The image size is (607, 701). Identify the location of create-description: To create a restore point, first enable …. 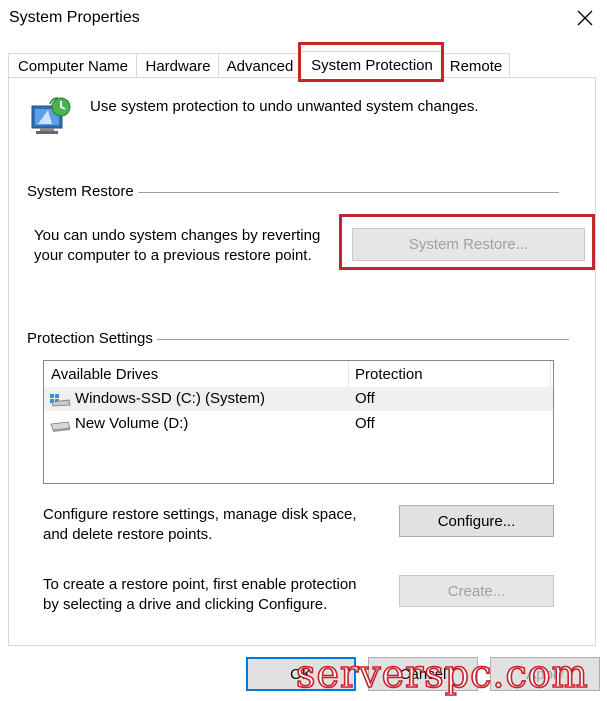
(200, 595).